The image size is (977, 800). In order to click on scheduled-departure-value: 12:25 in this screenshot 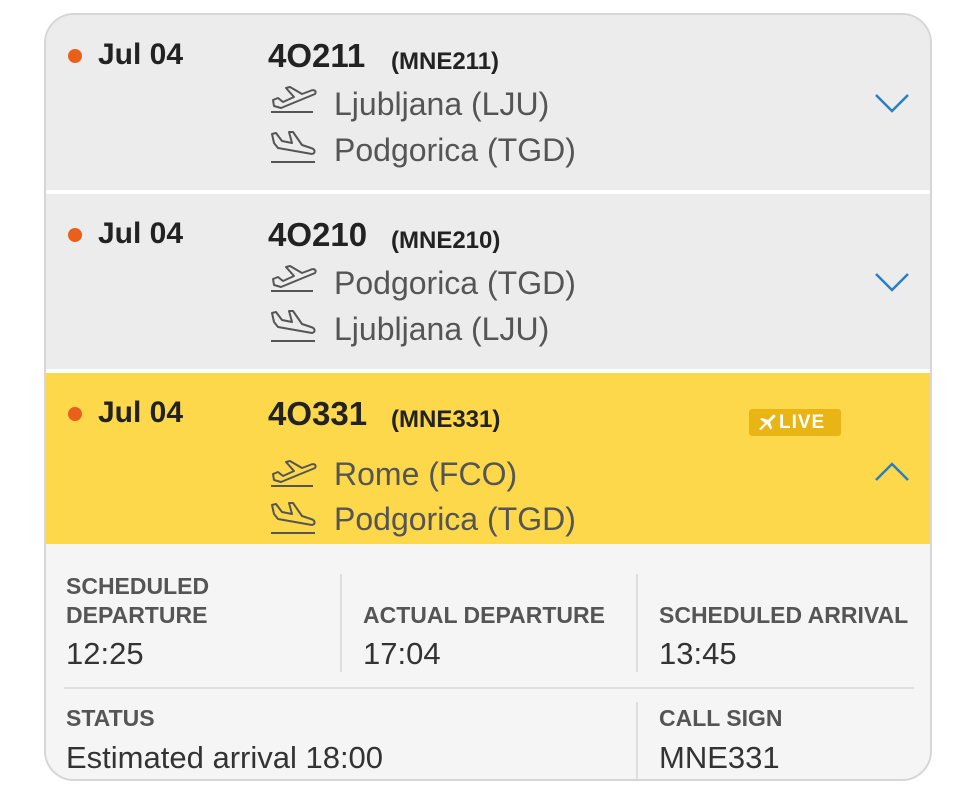, I will do `click(105, 653)`.